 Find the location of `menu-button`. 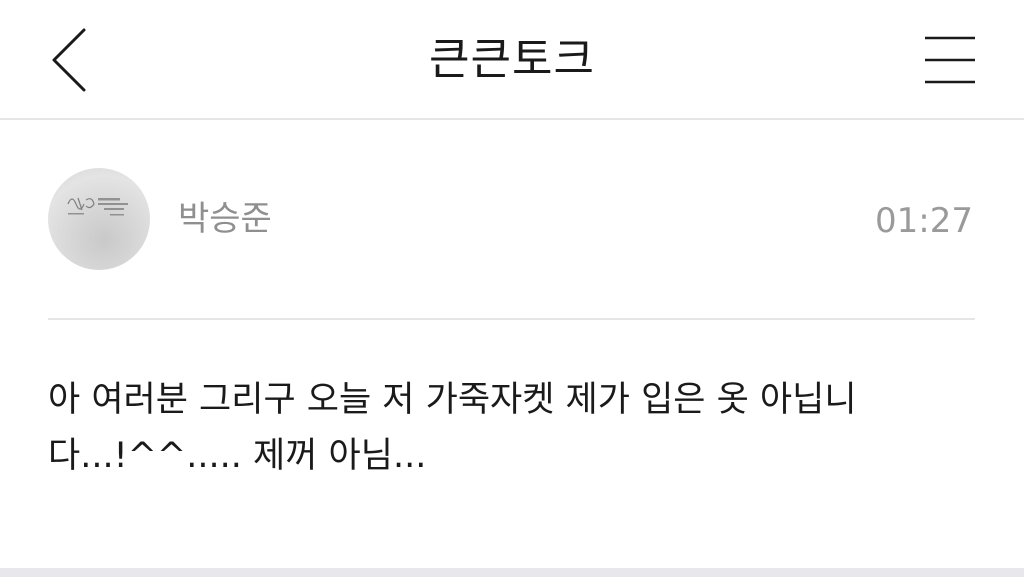

menu-button is located at coordinates (950, 61).